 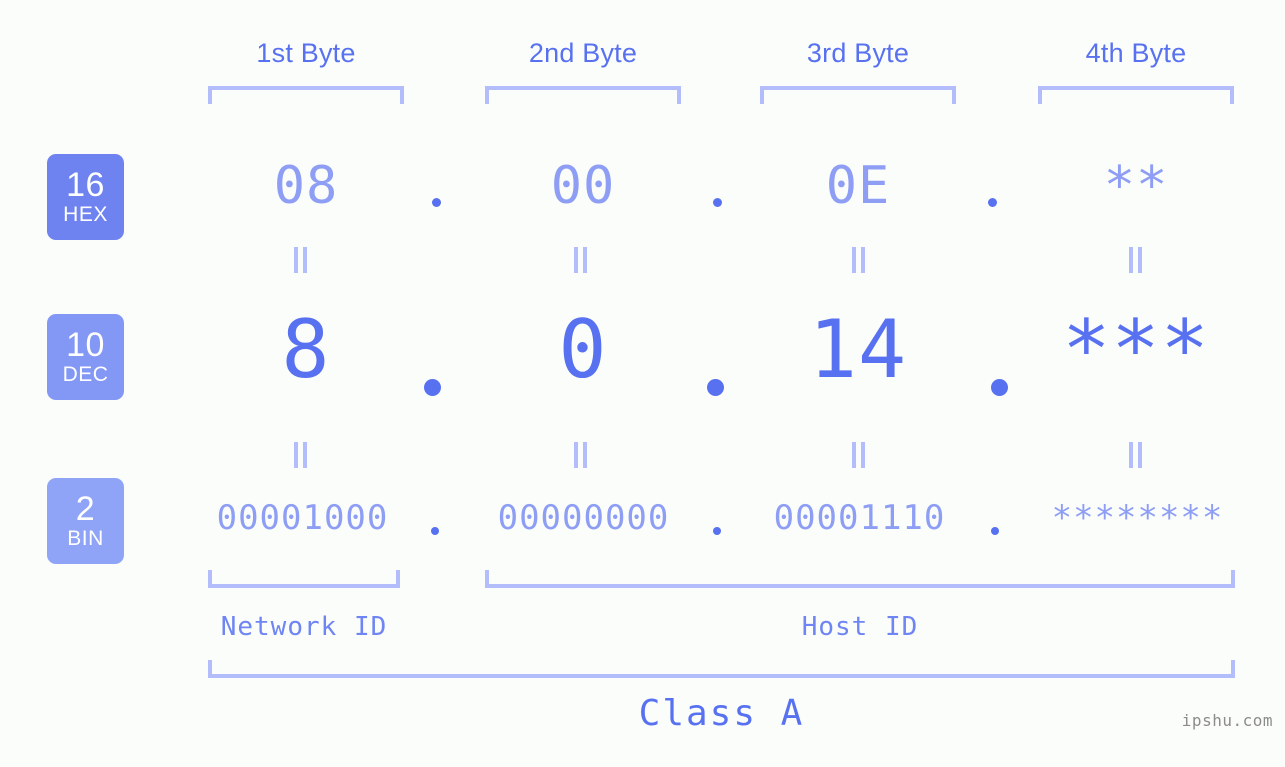 I want to click on byte-header-3: 3rd Byte, so click(x=858, y=53).